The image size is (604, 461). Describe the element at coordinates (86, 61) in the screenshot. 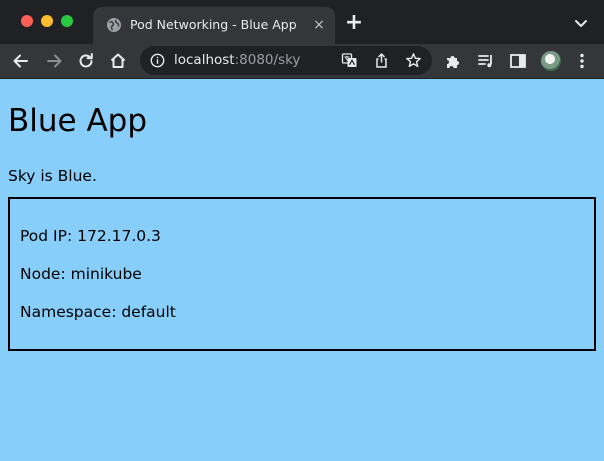

I see `reload-icon` at that location.